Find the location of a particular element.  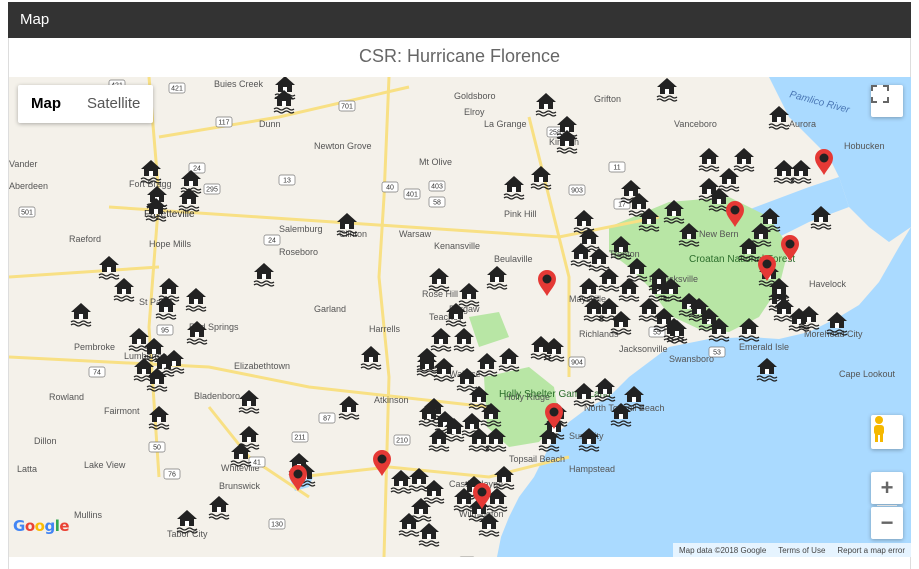

place-label: Raeford is located at coordinates (85, 239).